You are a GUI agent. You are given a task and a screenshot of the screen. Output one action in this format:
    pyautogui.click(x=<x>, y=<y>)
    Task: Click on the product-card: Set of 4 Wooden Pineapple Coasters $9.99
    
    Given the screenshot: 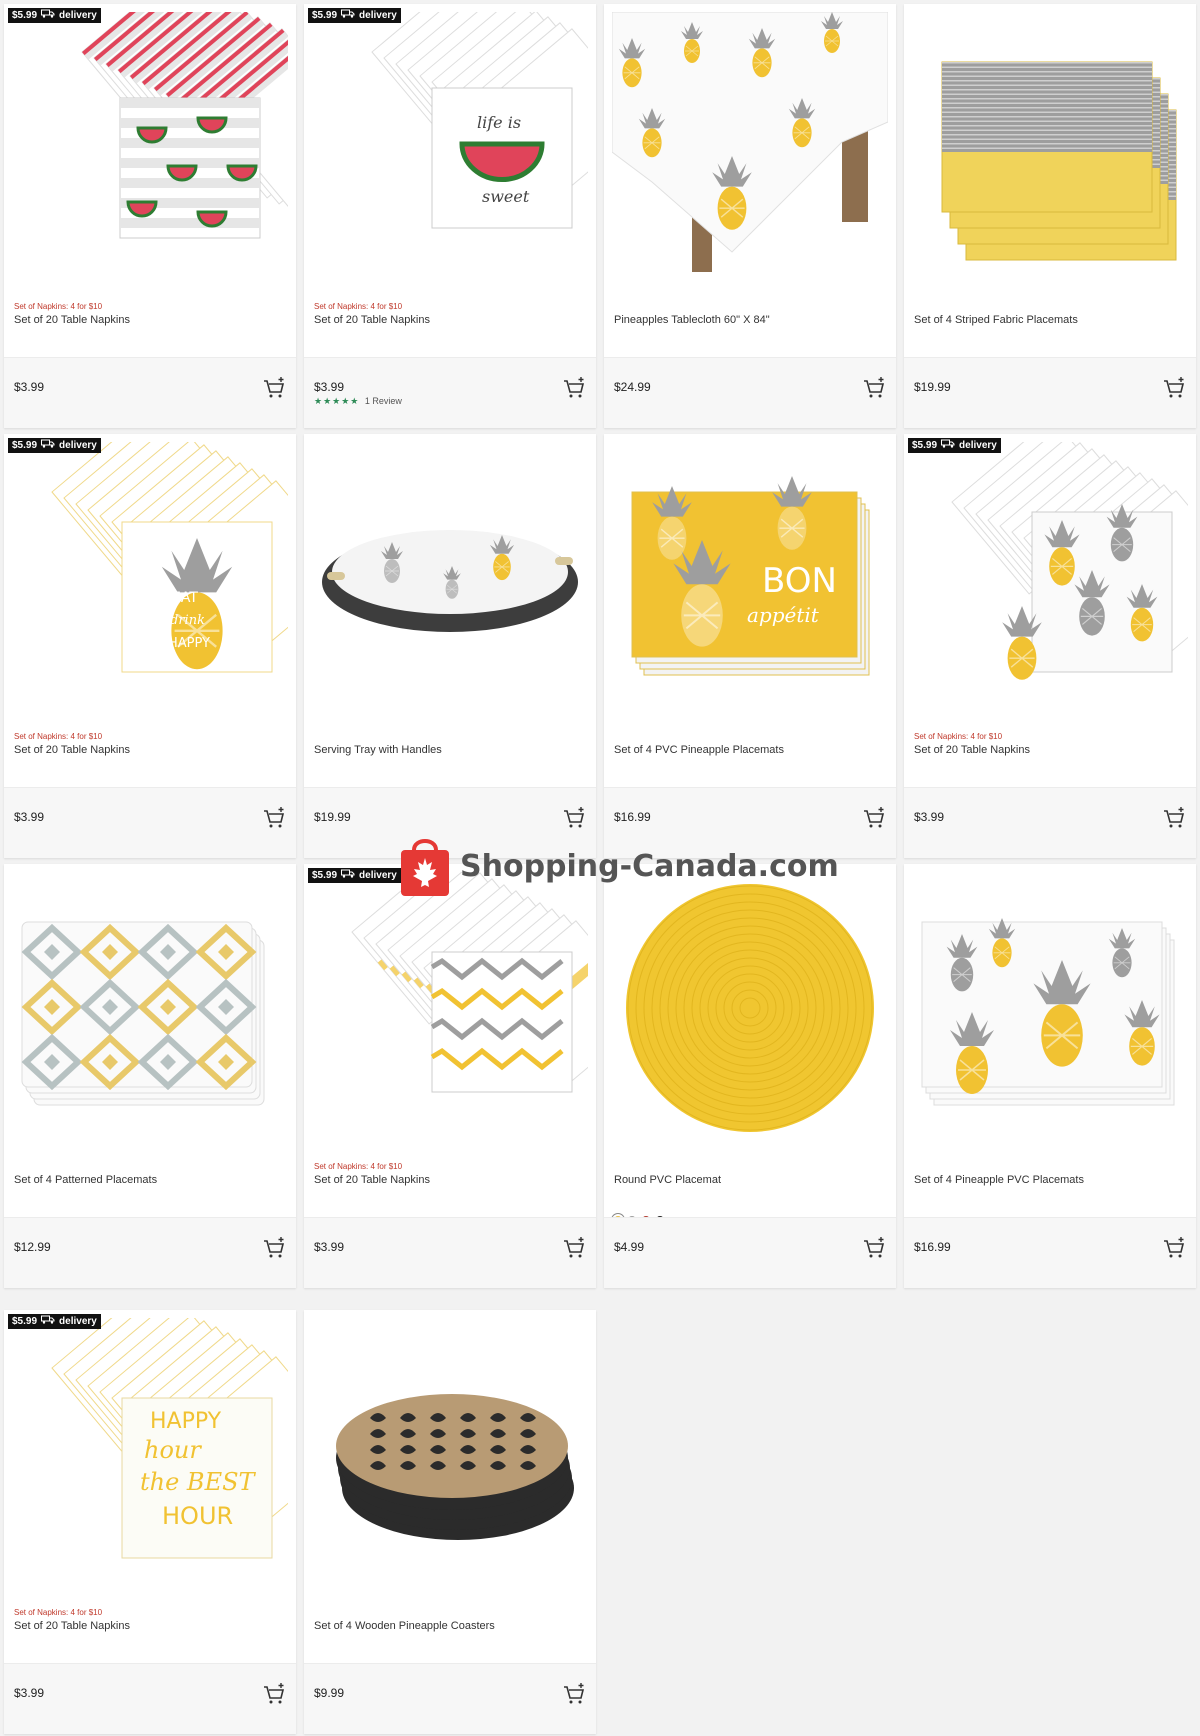 What is the action you would take?
    pyautogui.click(x=450, y=1522)
    